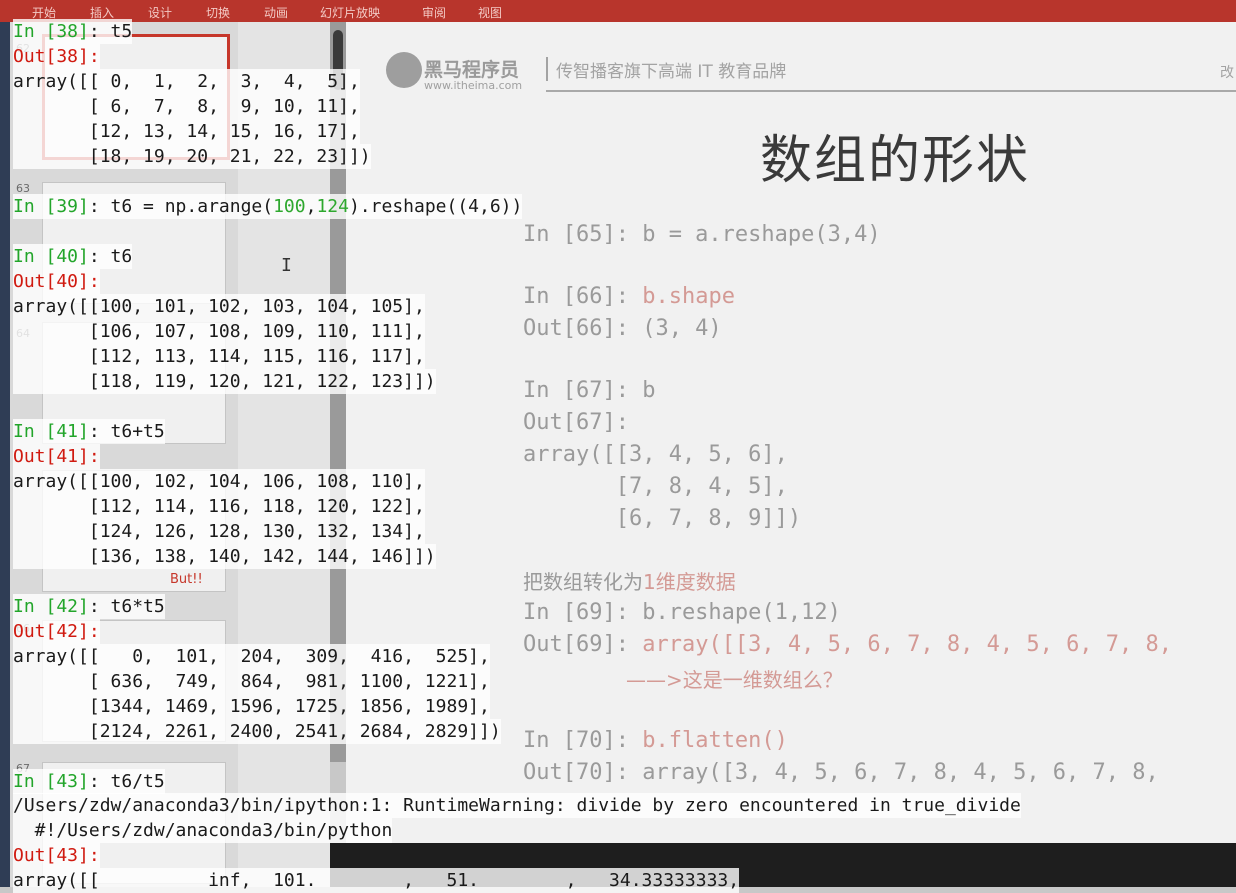 This screenshot has height=893, width=1236. What do you see at coordinates (547, 69) in the screenshot?
I see `header-divider` at bounding box center [547, 69].